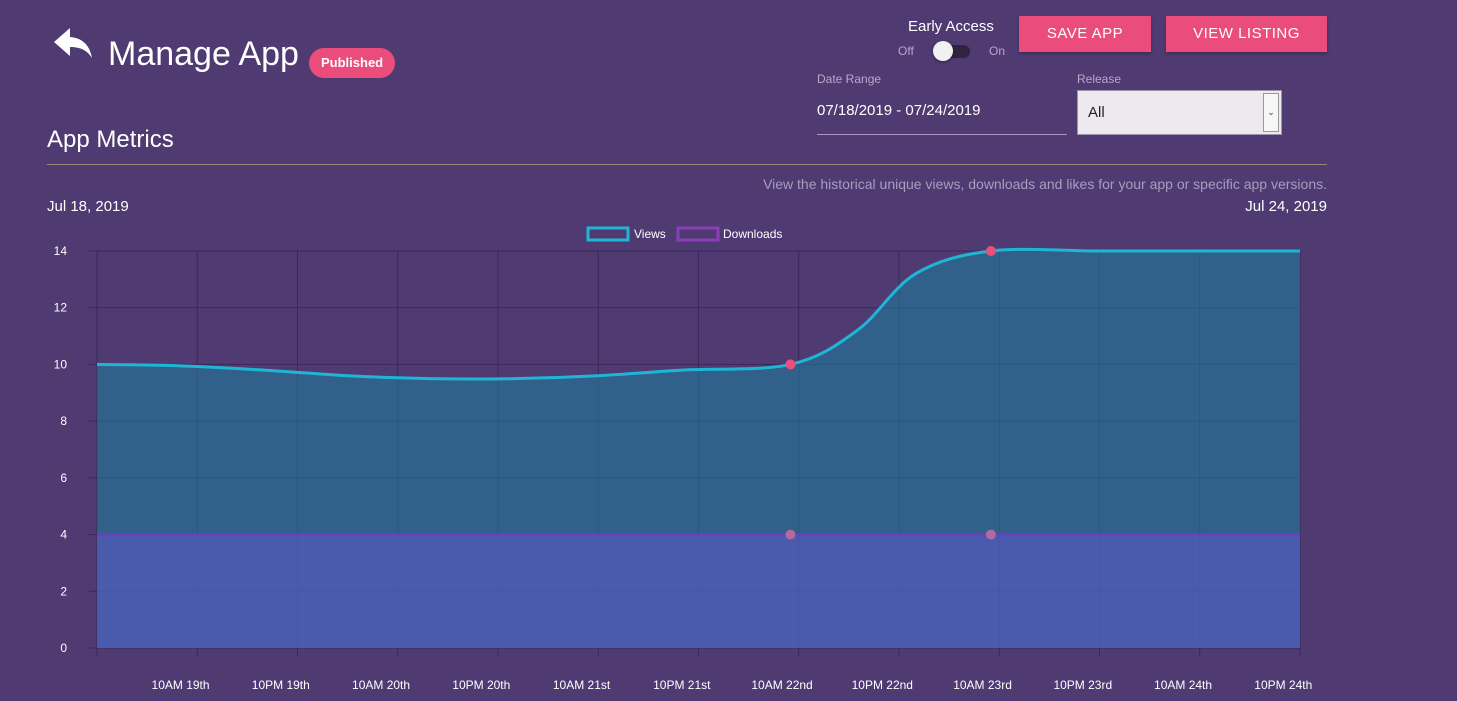 The width and height of the screenshot is (1457, 701). Describe the element at coordinates (951, 26) in the screenshot. I see `early-access-label: Early Access` at that location.